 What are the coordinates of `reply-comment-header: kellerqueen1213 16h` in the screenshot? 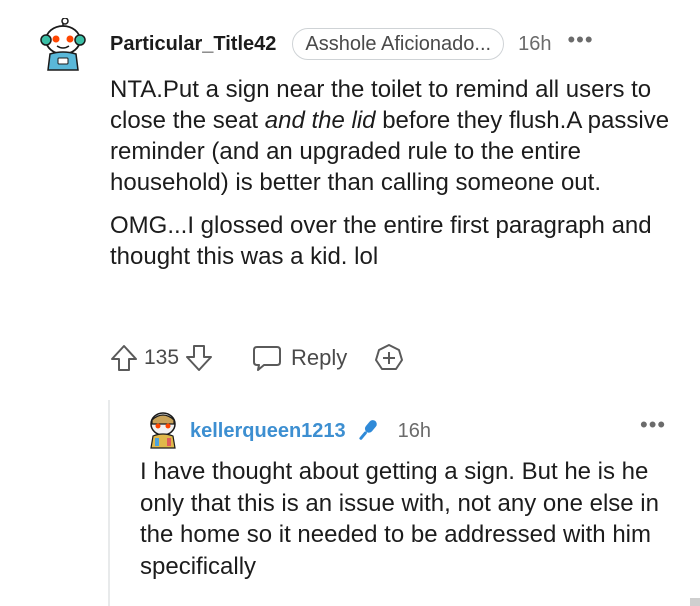 It's located at (430, 431).